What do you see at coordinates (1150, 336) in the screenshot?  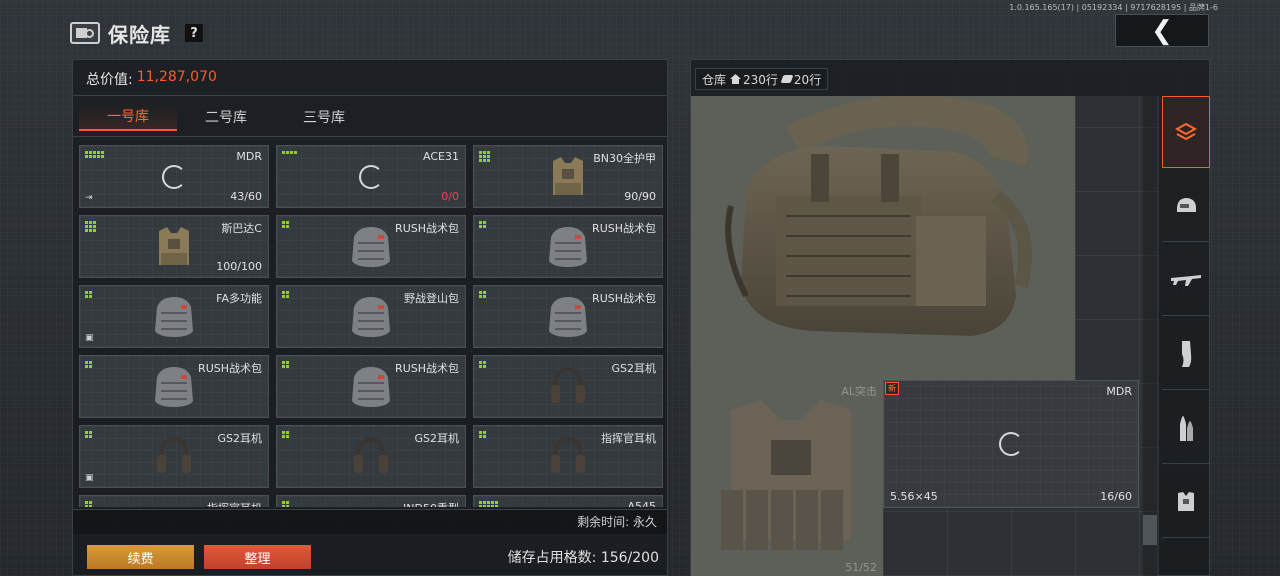 I see `warehouse-scrollbar` at bounding box center [1150, 336].